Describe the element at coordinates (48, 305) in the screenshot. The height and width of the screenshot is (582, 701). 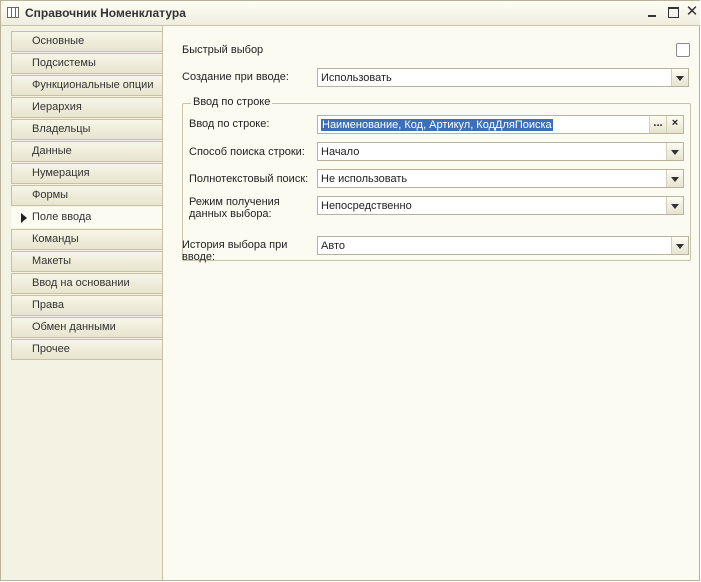
I see `sidebar-item-label: Права` at that location.